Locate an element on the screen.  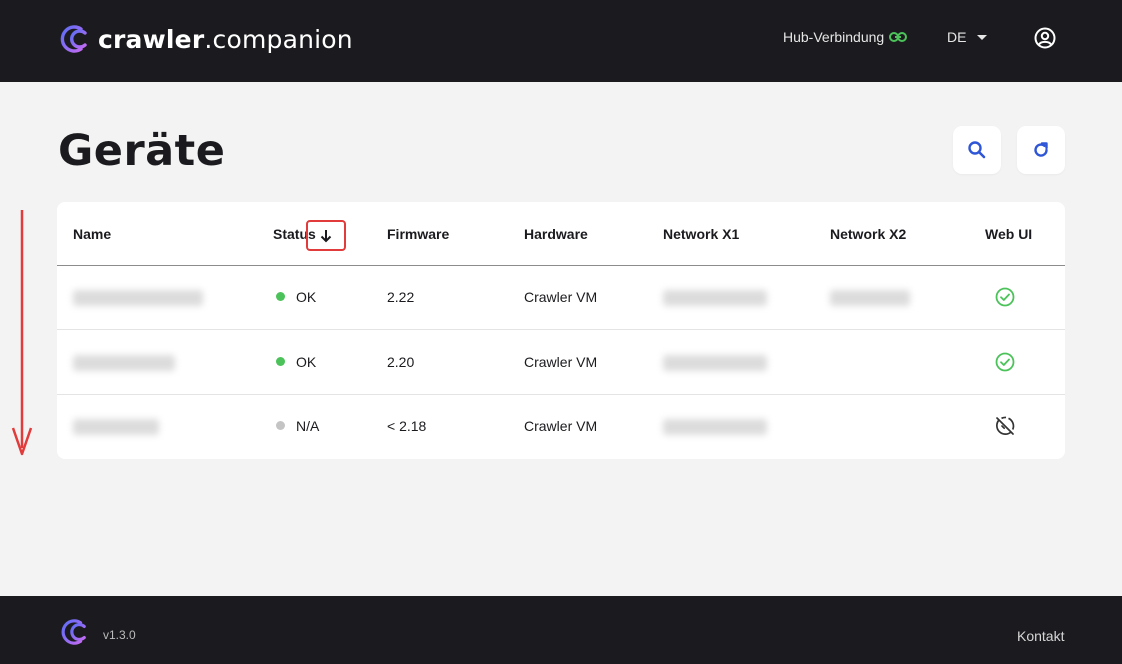
contact-link: Kontakt is located at coordinates (1040, 636).